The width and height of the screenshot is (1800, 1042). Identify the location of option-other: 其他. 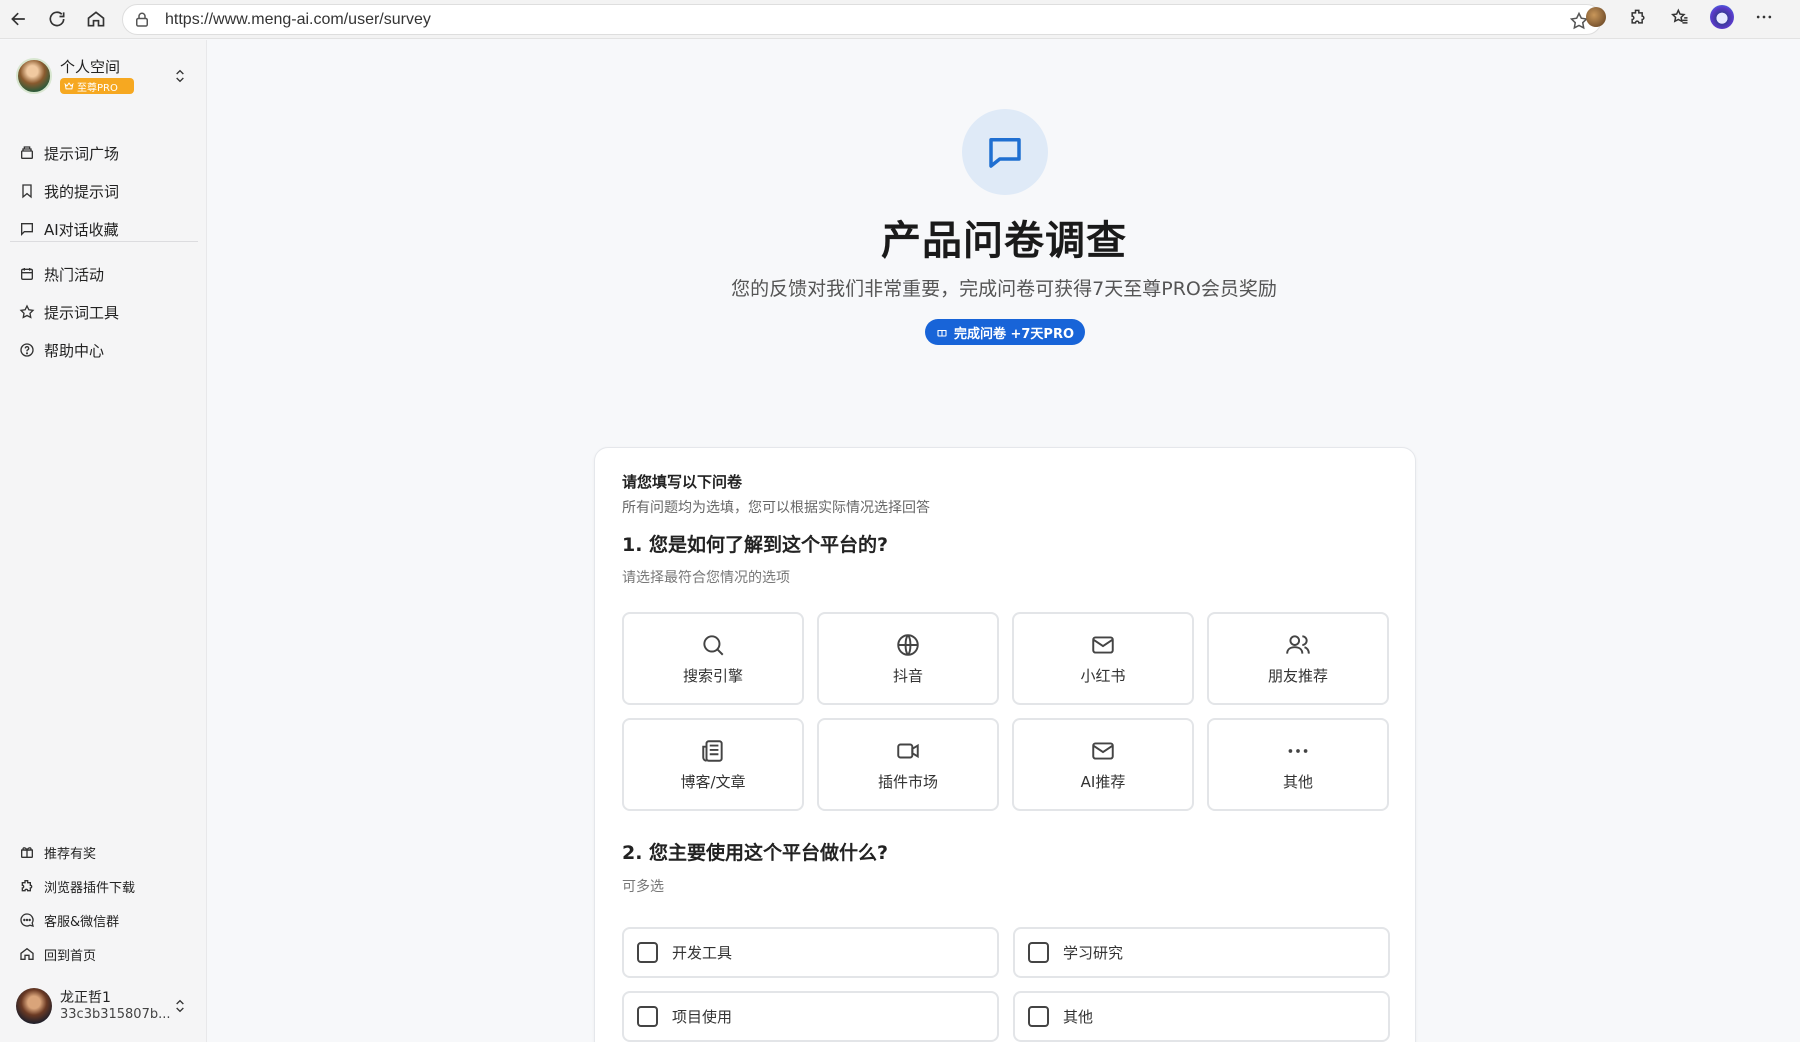
(1298, 764).